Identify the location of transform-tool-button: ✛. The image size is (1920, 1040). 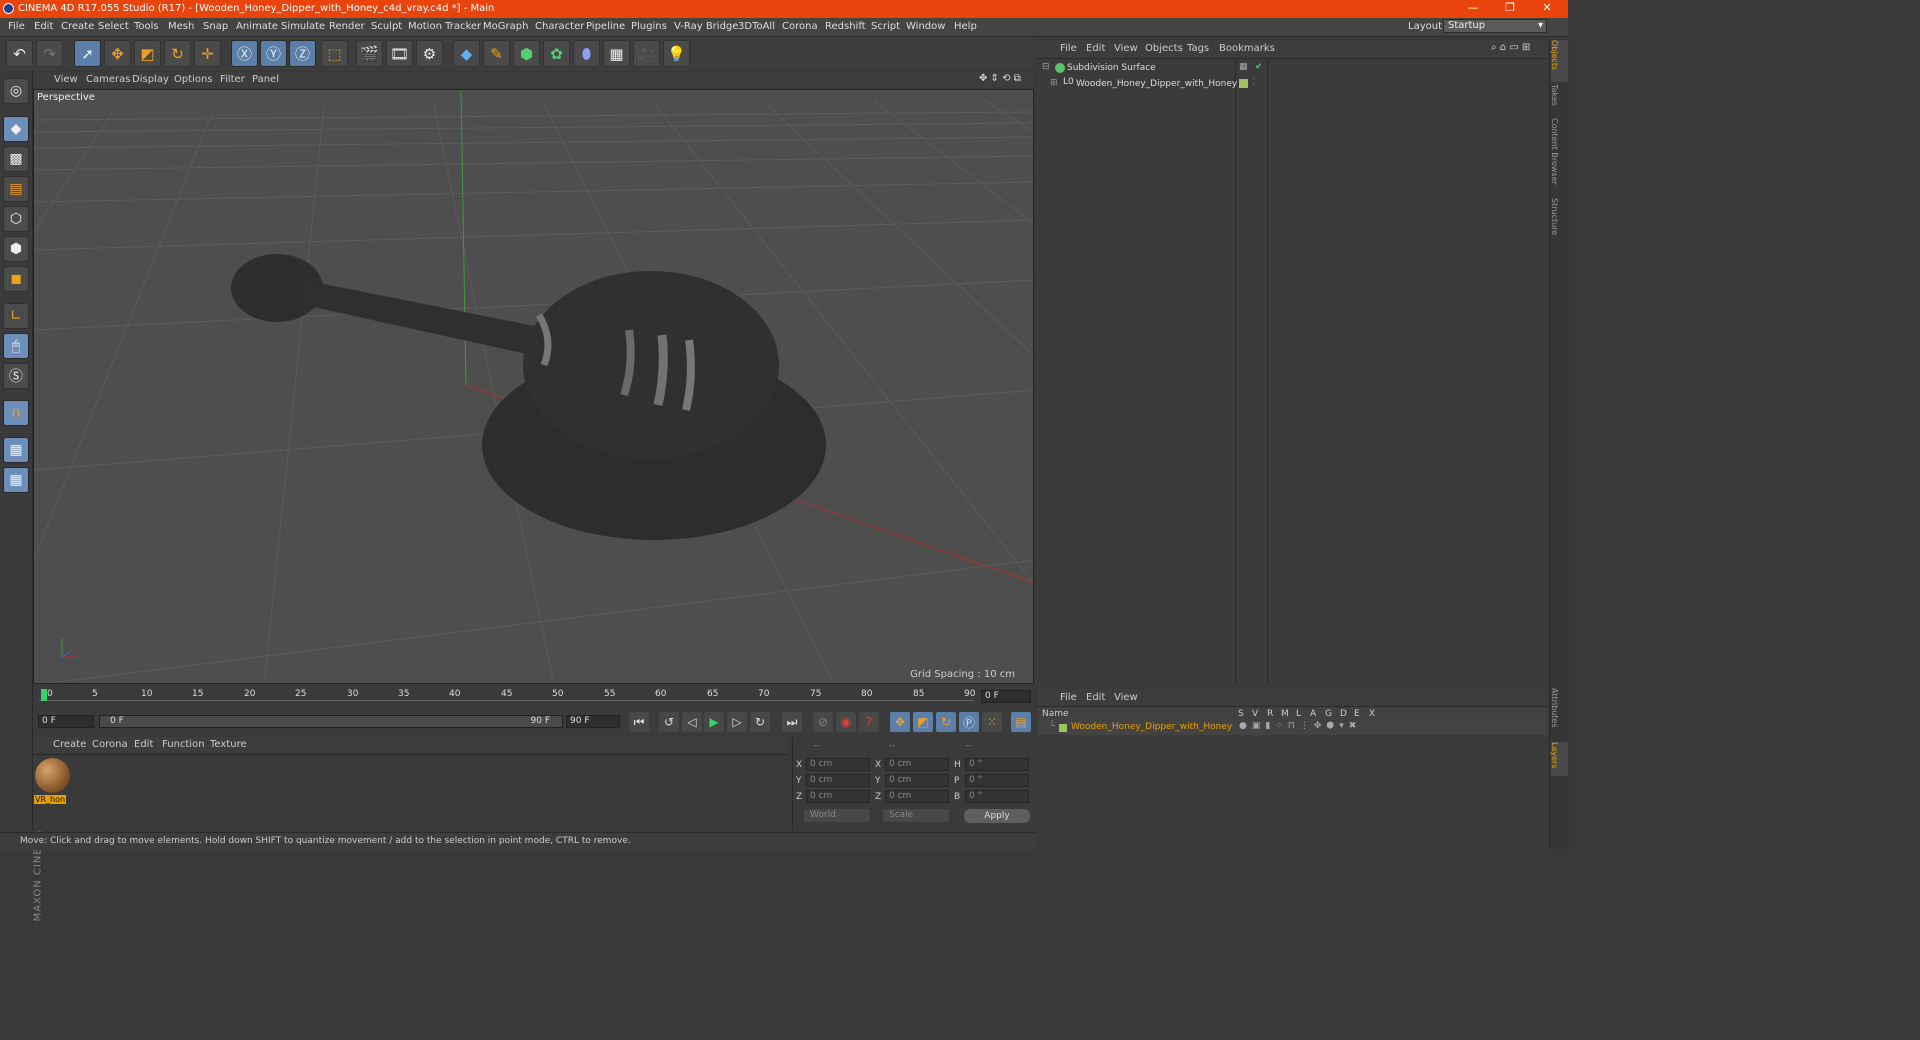
(207, 53).